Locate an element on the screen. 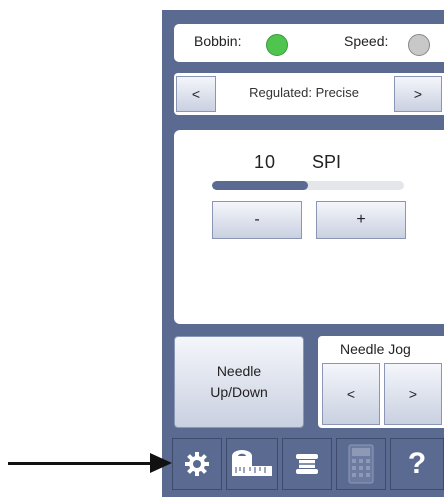  needle-button-line2: Up/Down is located at coordinates (239, 392).